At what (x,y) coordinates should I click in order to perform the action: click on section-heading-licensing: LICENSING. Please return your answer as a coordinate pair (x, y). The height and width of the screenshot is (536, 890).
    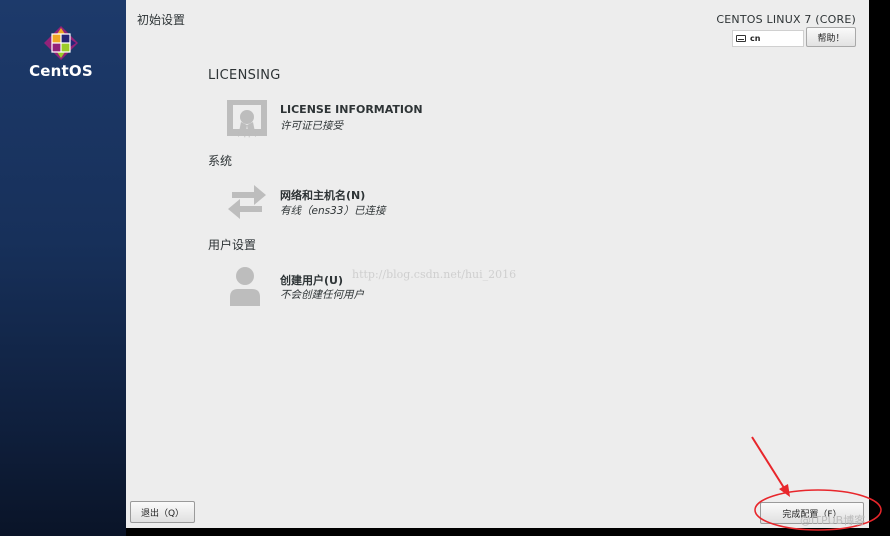
    Looking at the image, I should click on (244, 75).